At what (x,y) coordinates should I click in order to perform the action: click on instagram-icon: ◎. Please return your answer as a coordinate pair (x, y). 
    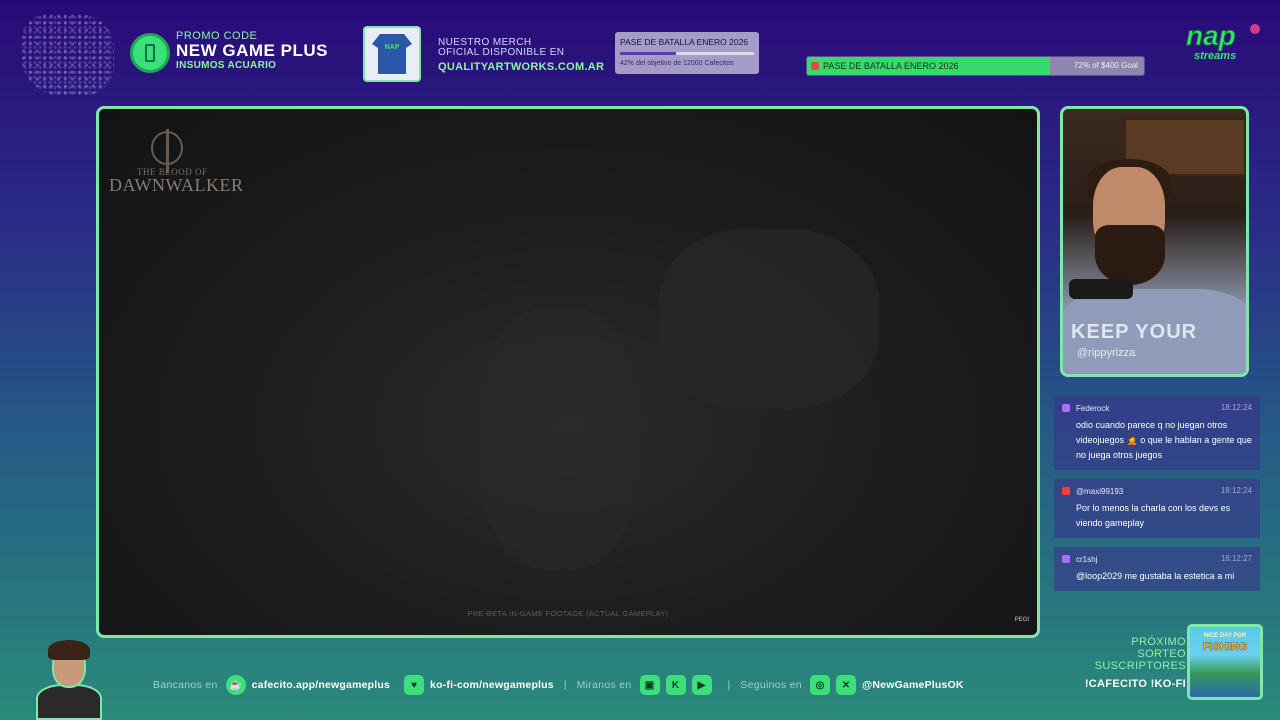
    Looking at the image, I should click on (819, 685).